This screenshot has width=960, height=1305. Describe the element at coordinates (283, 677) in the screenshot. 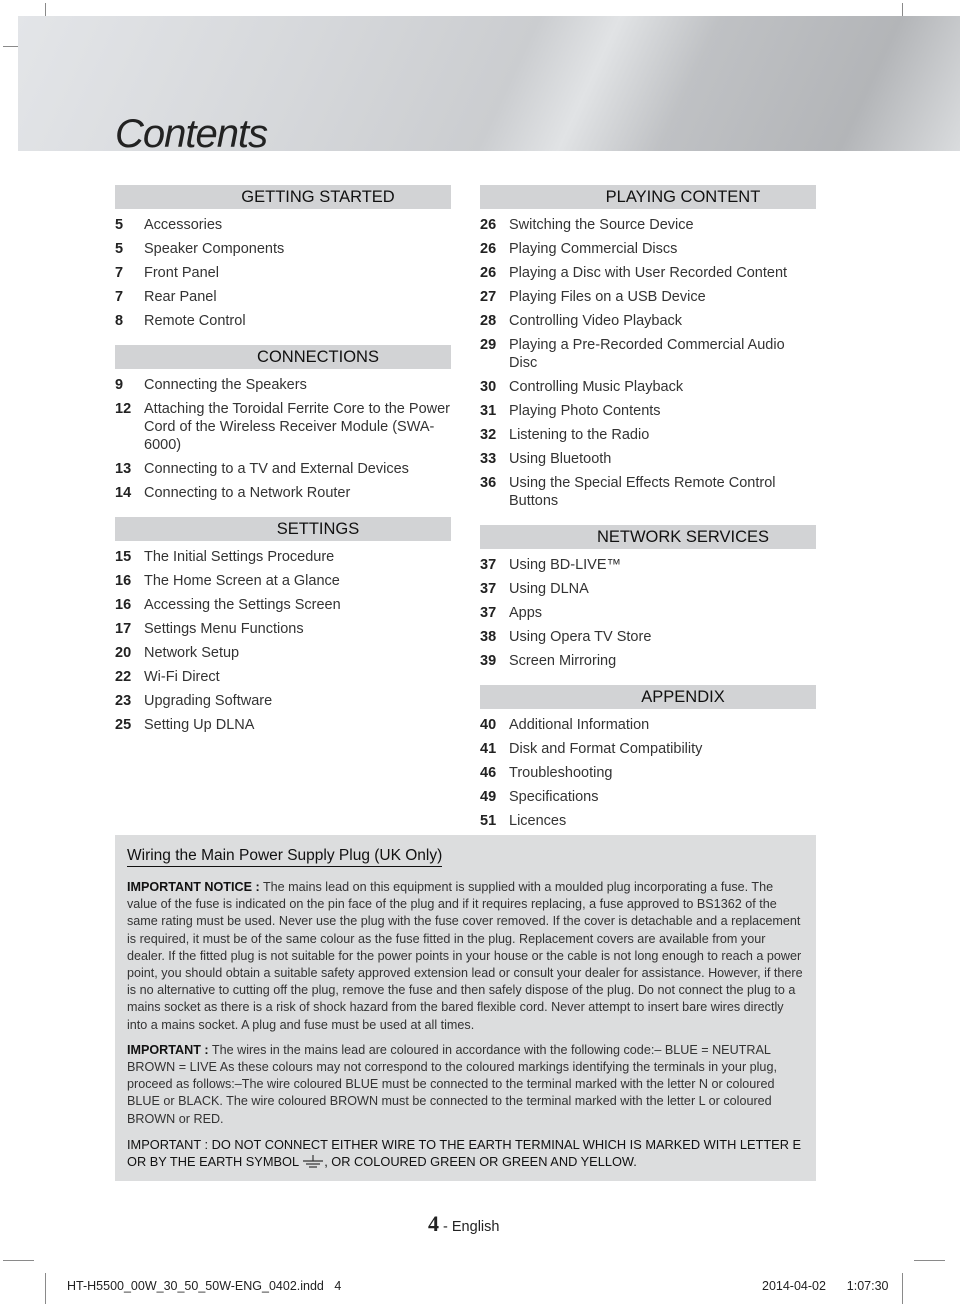

I see `toc-entry: 22 Wi-Fi Direct` at that location.